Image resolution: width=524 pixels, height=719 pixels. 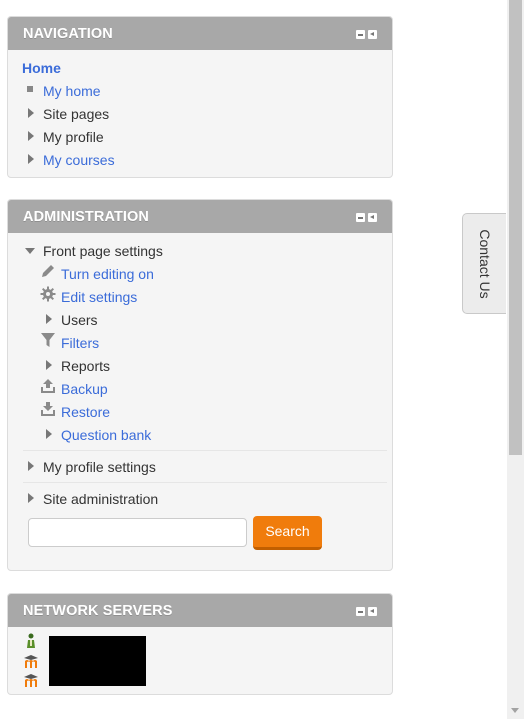 I want to click on navigation-header: NAVIGATION, so click(x=200, y=33).